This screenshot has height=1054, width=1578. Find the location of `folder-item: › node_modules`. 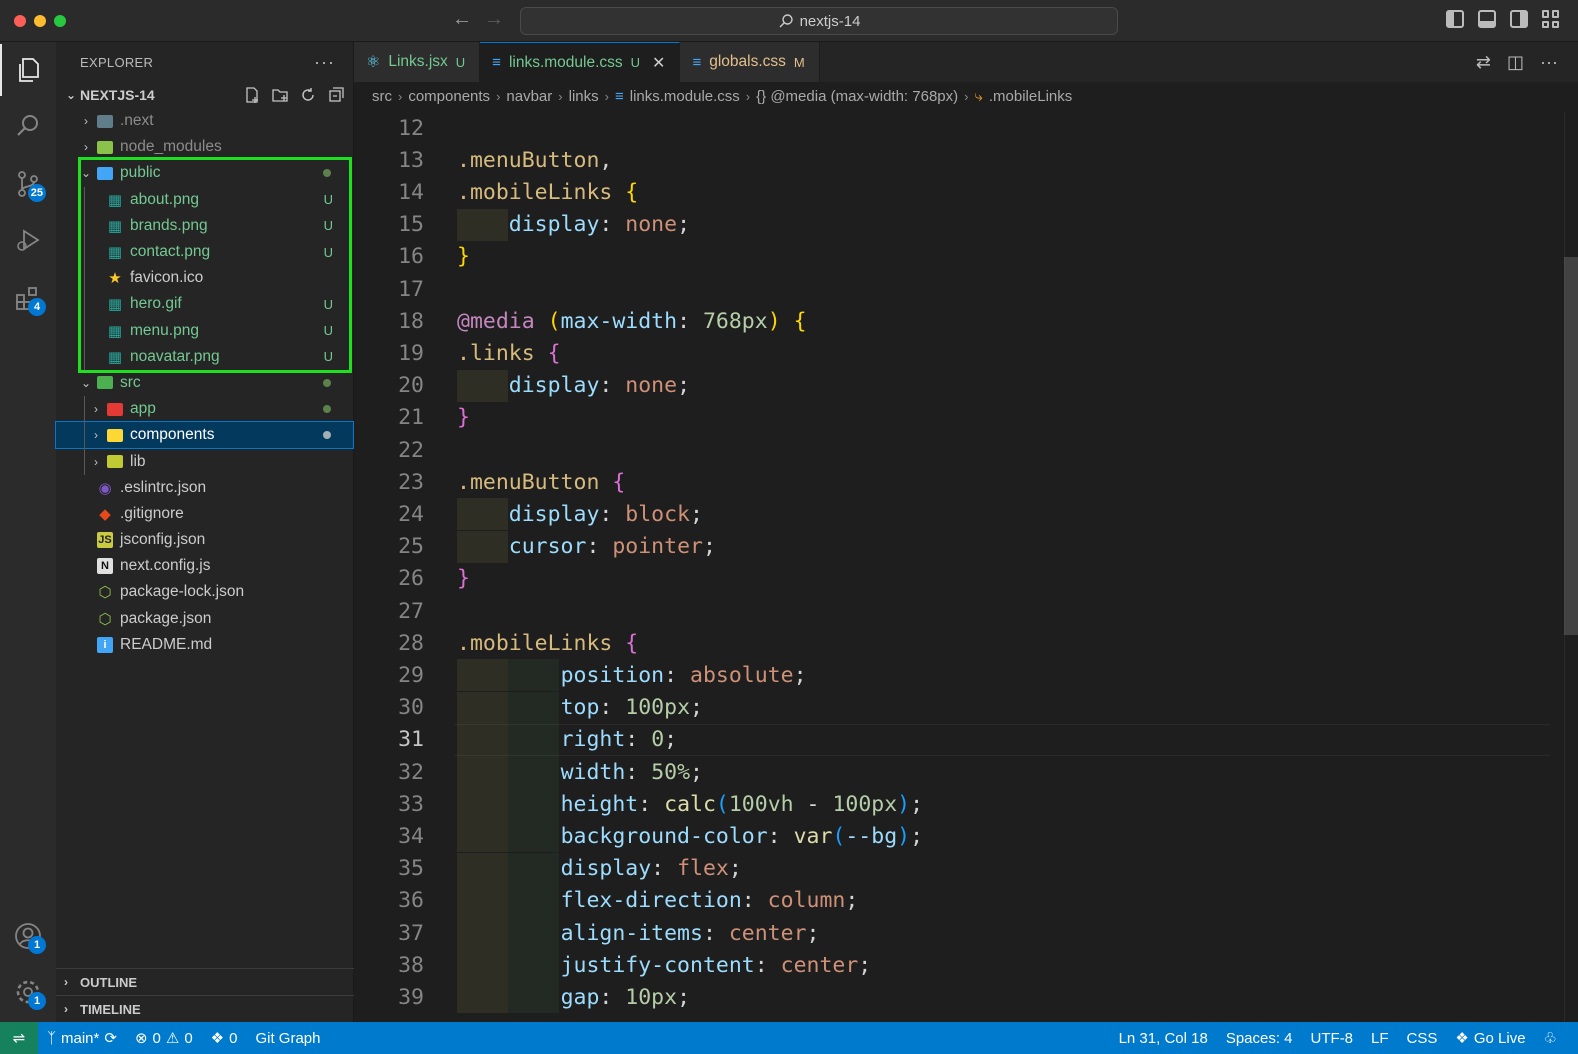

folder-item: › node_modules is located at coordinates (204, 147).